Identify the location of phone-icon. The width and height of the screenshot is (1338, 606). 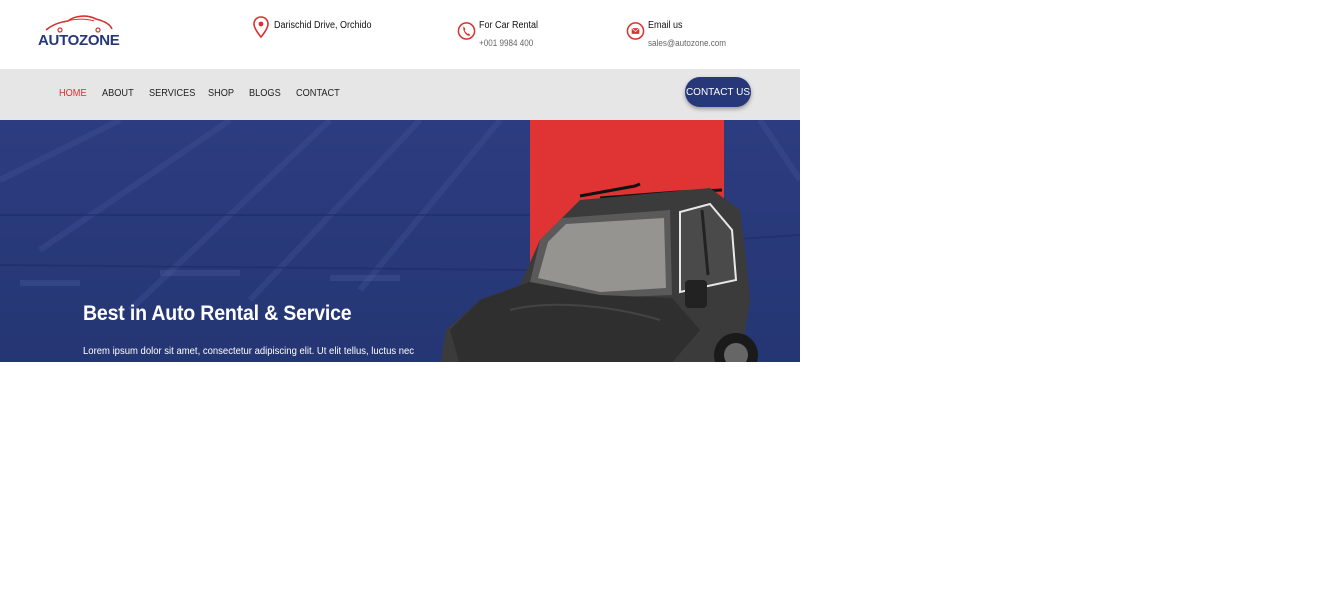
(466, 31).